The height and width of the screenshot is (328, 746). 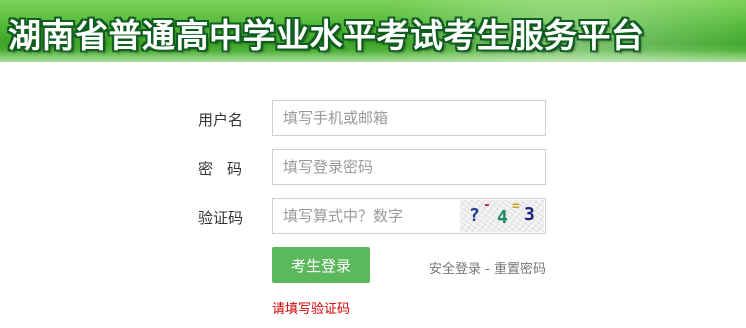 I want to click on page-title: 湖南省普通高中学业水平考试考生服务平台, so click(x=326, y=35).